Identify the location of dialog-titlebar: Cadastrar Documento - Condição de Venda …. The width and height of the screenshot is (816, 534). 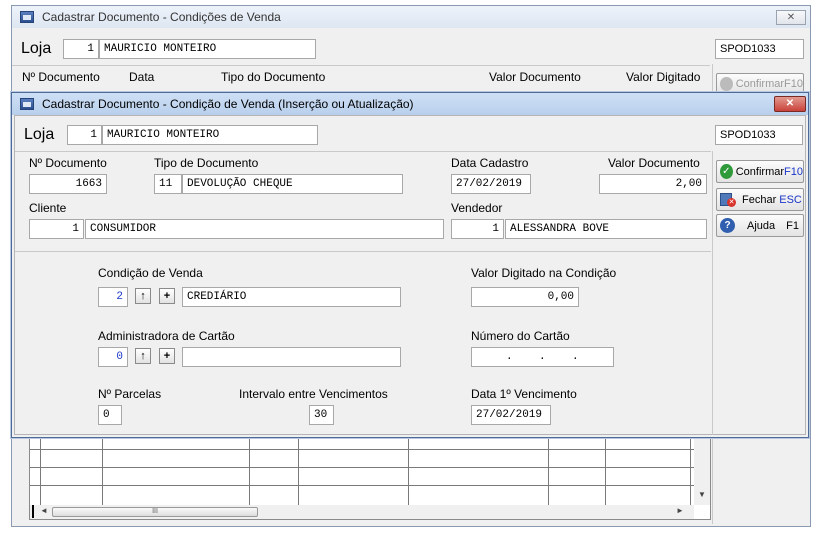
(410, 104).